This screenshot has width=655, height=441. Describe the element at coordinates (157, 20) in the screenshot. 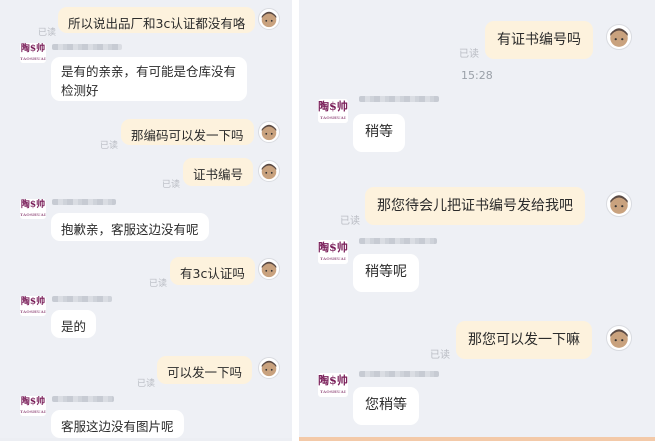

I see `outgoing-message-bubble: 所以说出品厂和3c认证都没有咯` at that location.